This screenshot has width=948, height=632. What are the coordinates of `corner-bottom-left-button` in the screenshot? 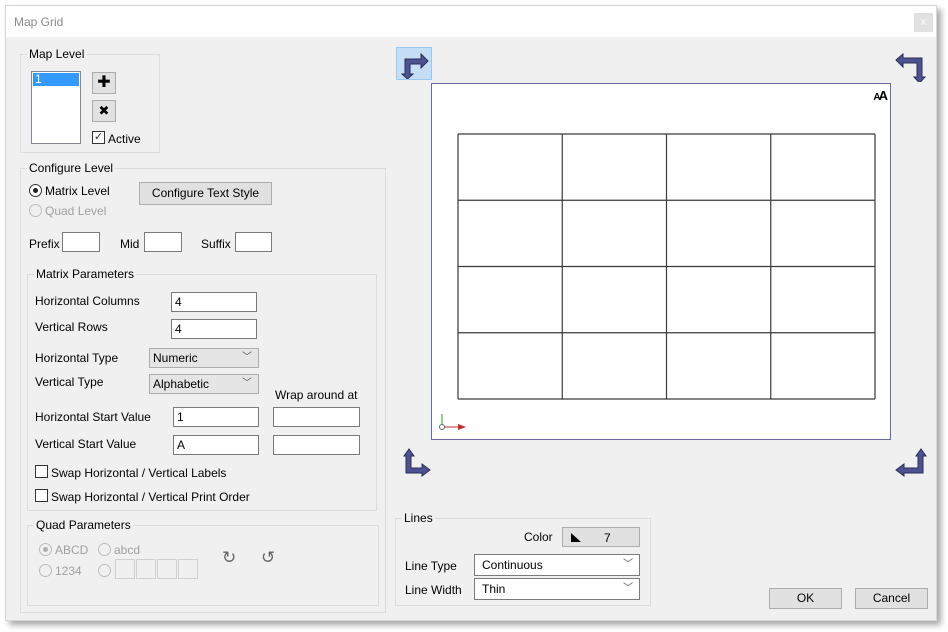 It's located at (415, 462).